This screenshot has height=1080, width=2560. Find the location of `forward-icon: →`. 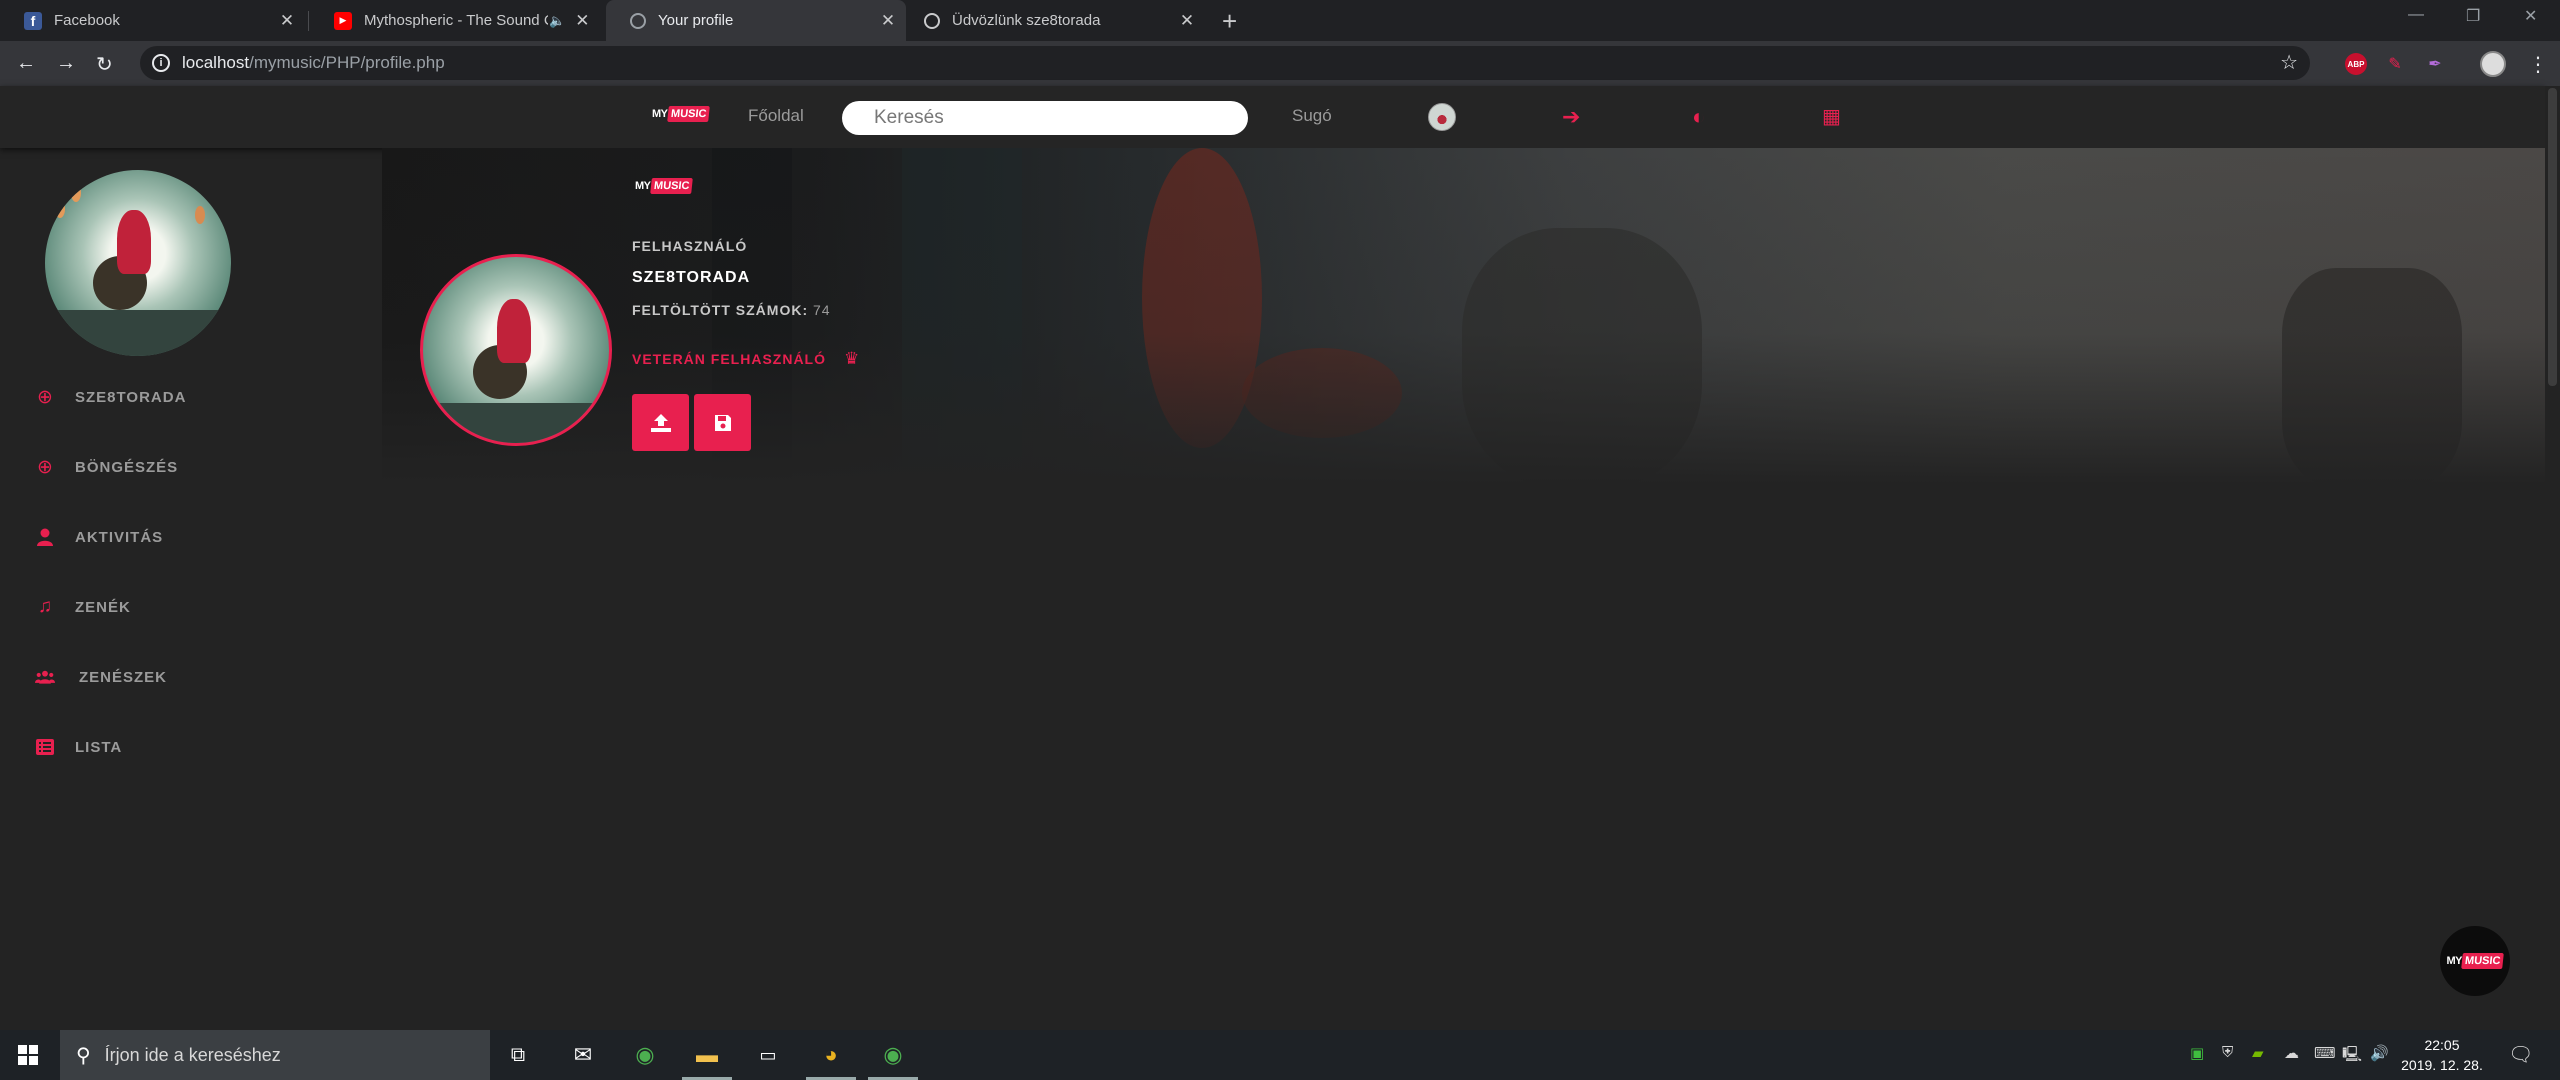

forward-icon: → is located at coordinates (66, 63).